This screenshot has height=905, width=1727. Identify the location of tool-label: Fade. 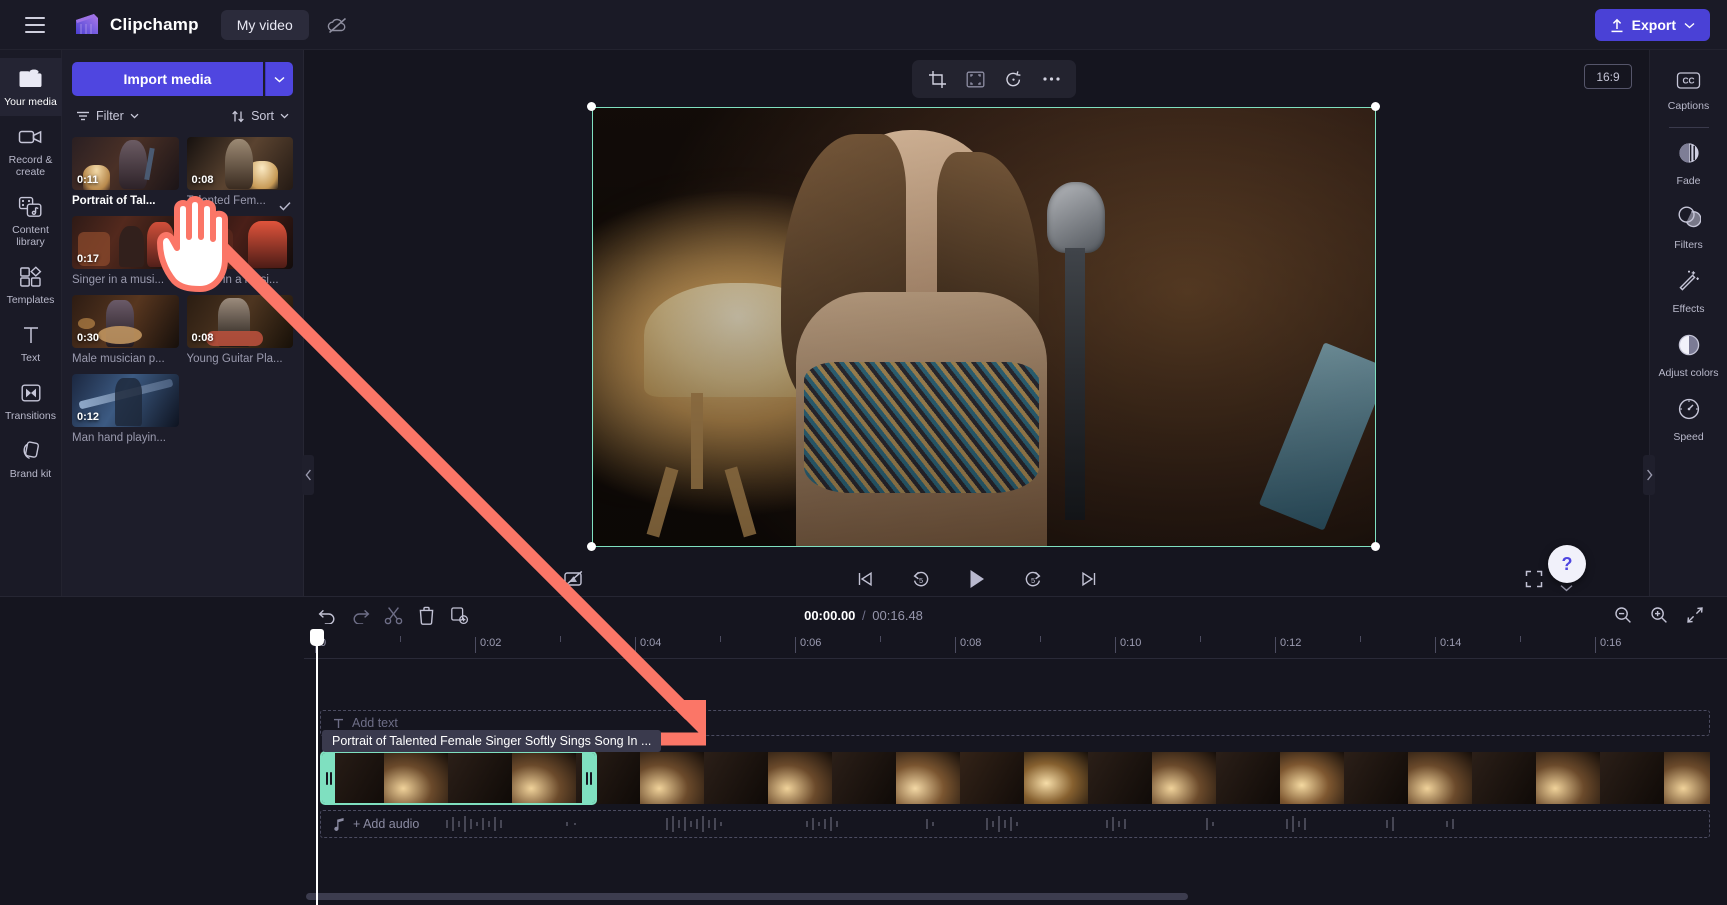
(1688, 181).